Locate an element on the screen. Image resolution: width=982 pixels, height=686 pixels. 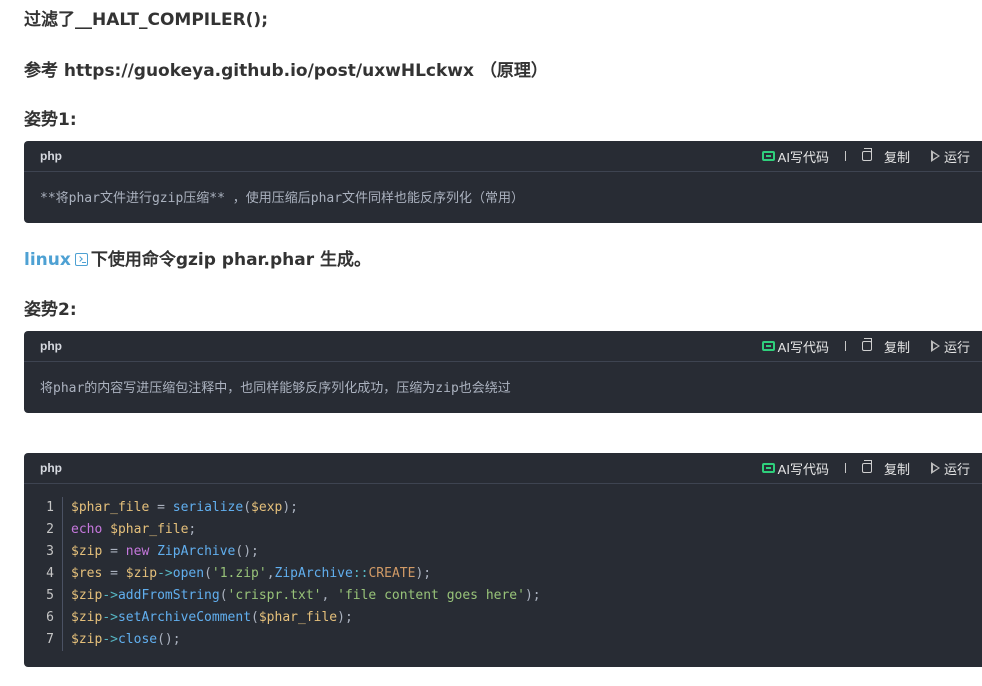
code-line: $zip->setArchiveComment($phar_file); is located at coordinates (212, 617).